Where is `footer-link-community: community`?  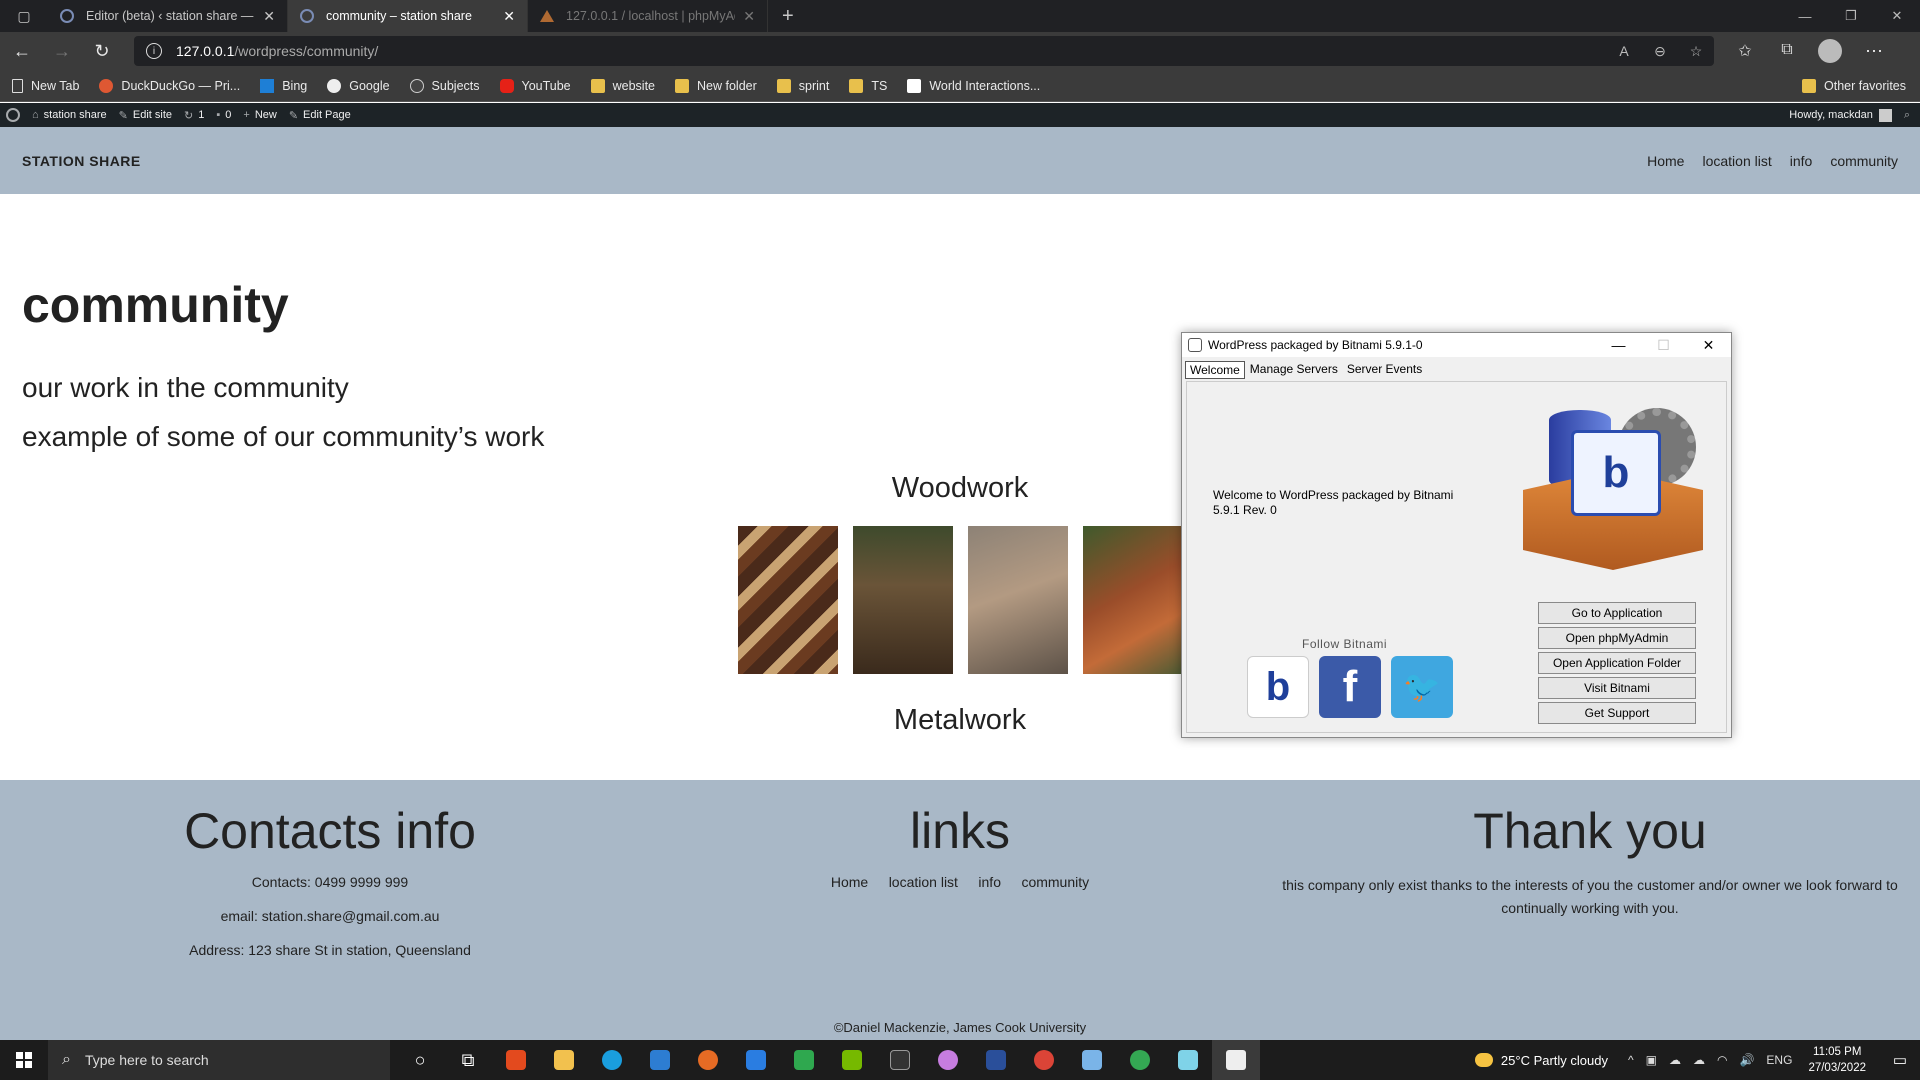
footer-link-community: community is located at coordinates (1055, 882).